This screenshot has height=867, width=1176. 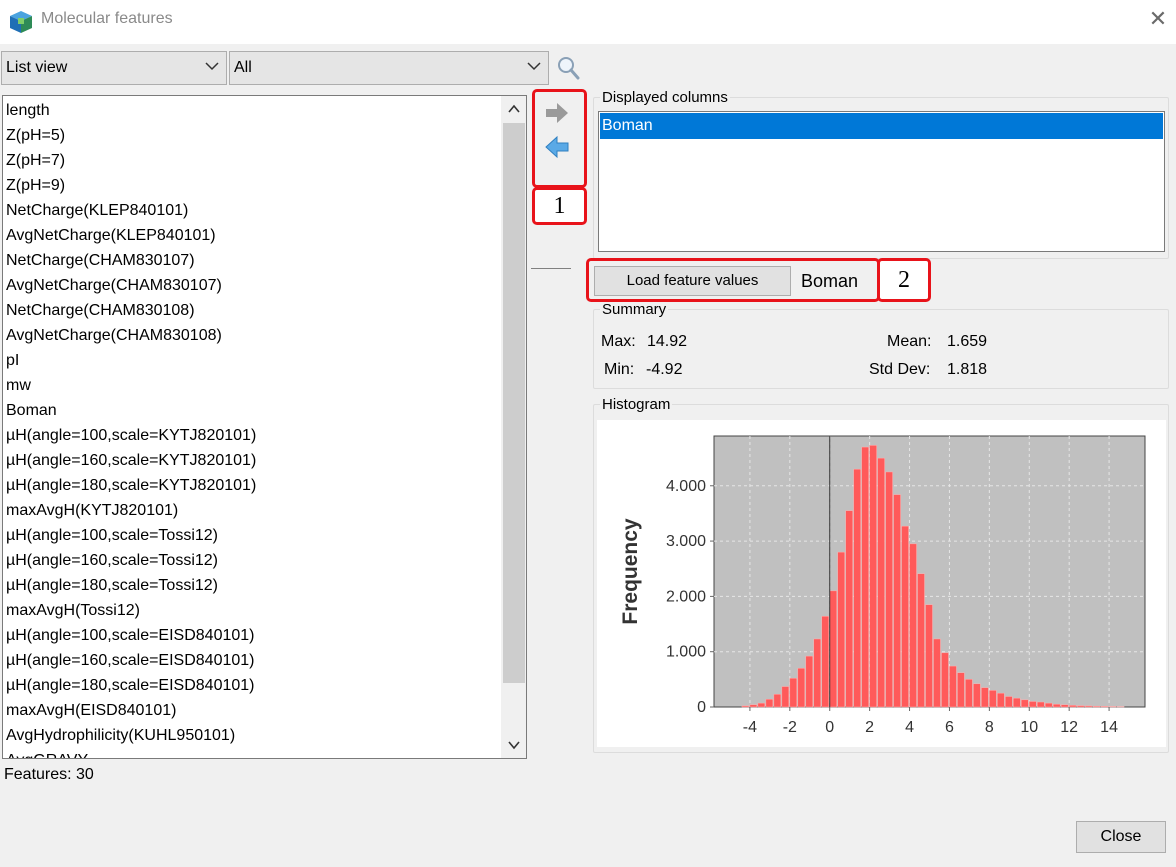 What do you see at coordinates (881, 181) in the screenshot?
I see `displayed-columns-list: Boman` at bounding box center [881, 181].